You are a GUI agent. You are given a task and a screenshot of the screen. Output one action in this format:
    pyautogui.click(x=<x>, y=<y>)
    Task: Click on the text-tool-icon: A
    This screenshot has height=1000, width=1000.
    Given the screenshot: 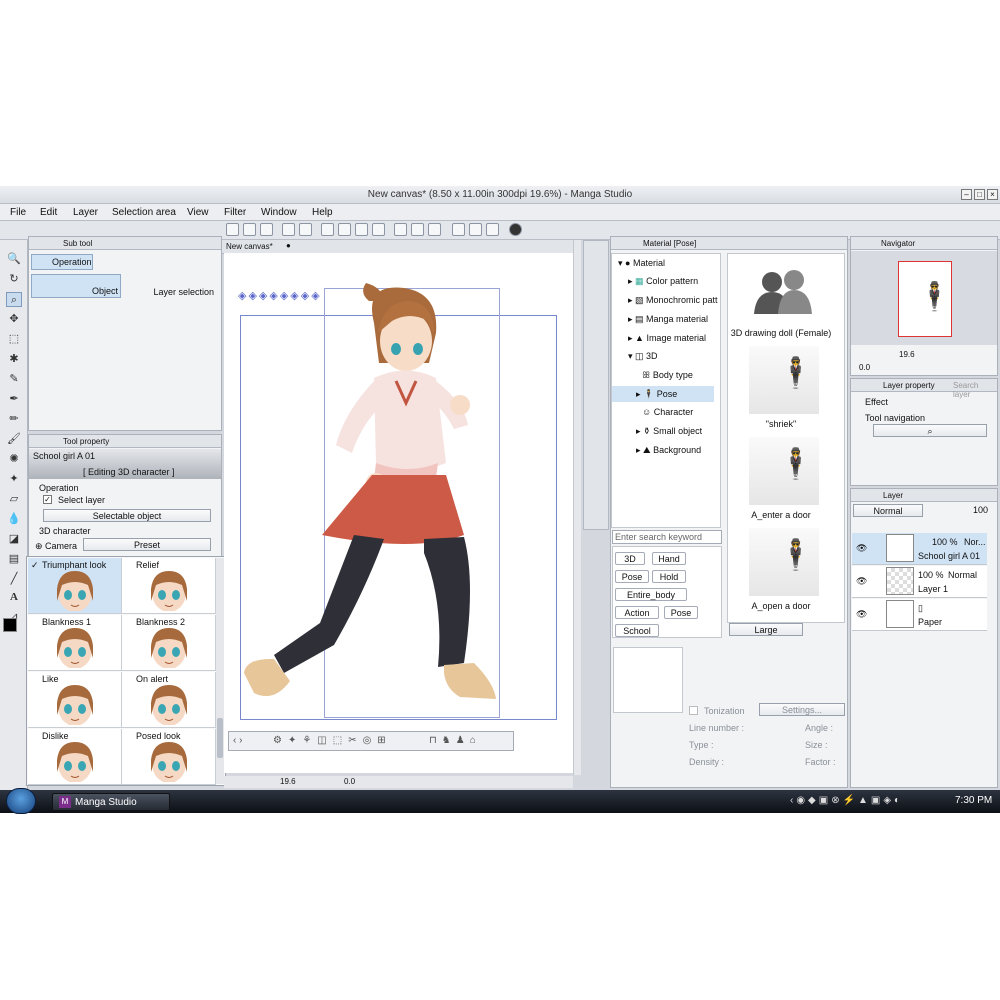 What is the action you would take?
    pyautogui.click(x=14, y=597)
    